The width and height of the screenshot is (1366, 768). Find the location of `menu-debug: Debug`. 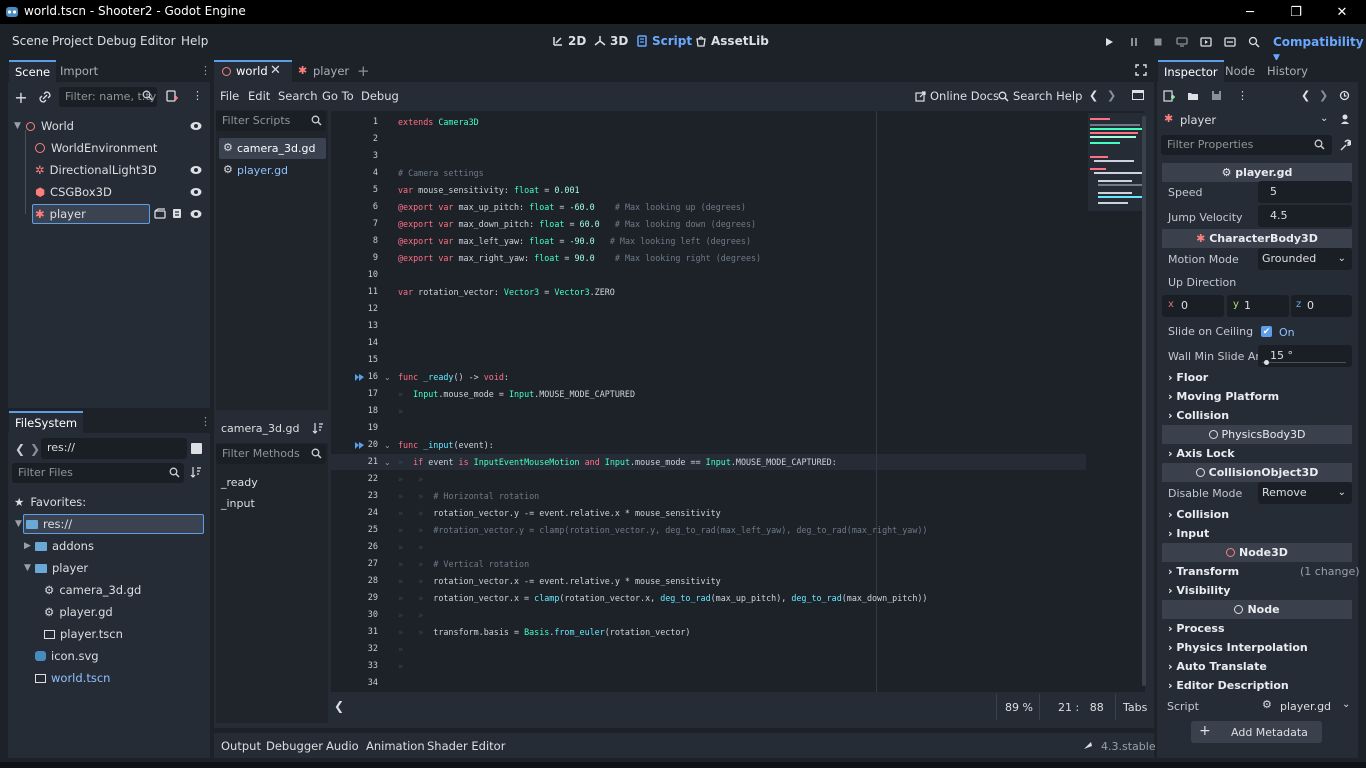

menu-debug: Debug is located at coordinates (116, 41).